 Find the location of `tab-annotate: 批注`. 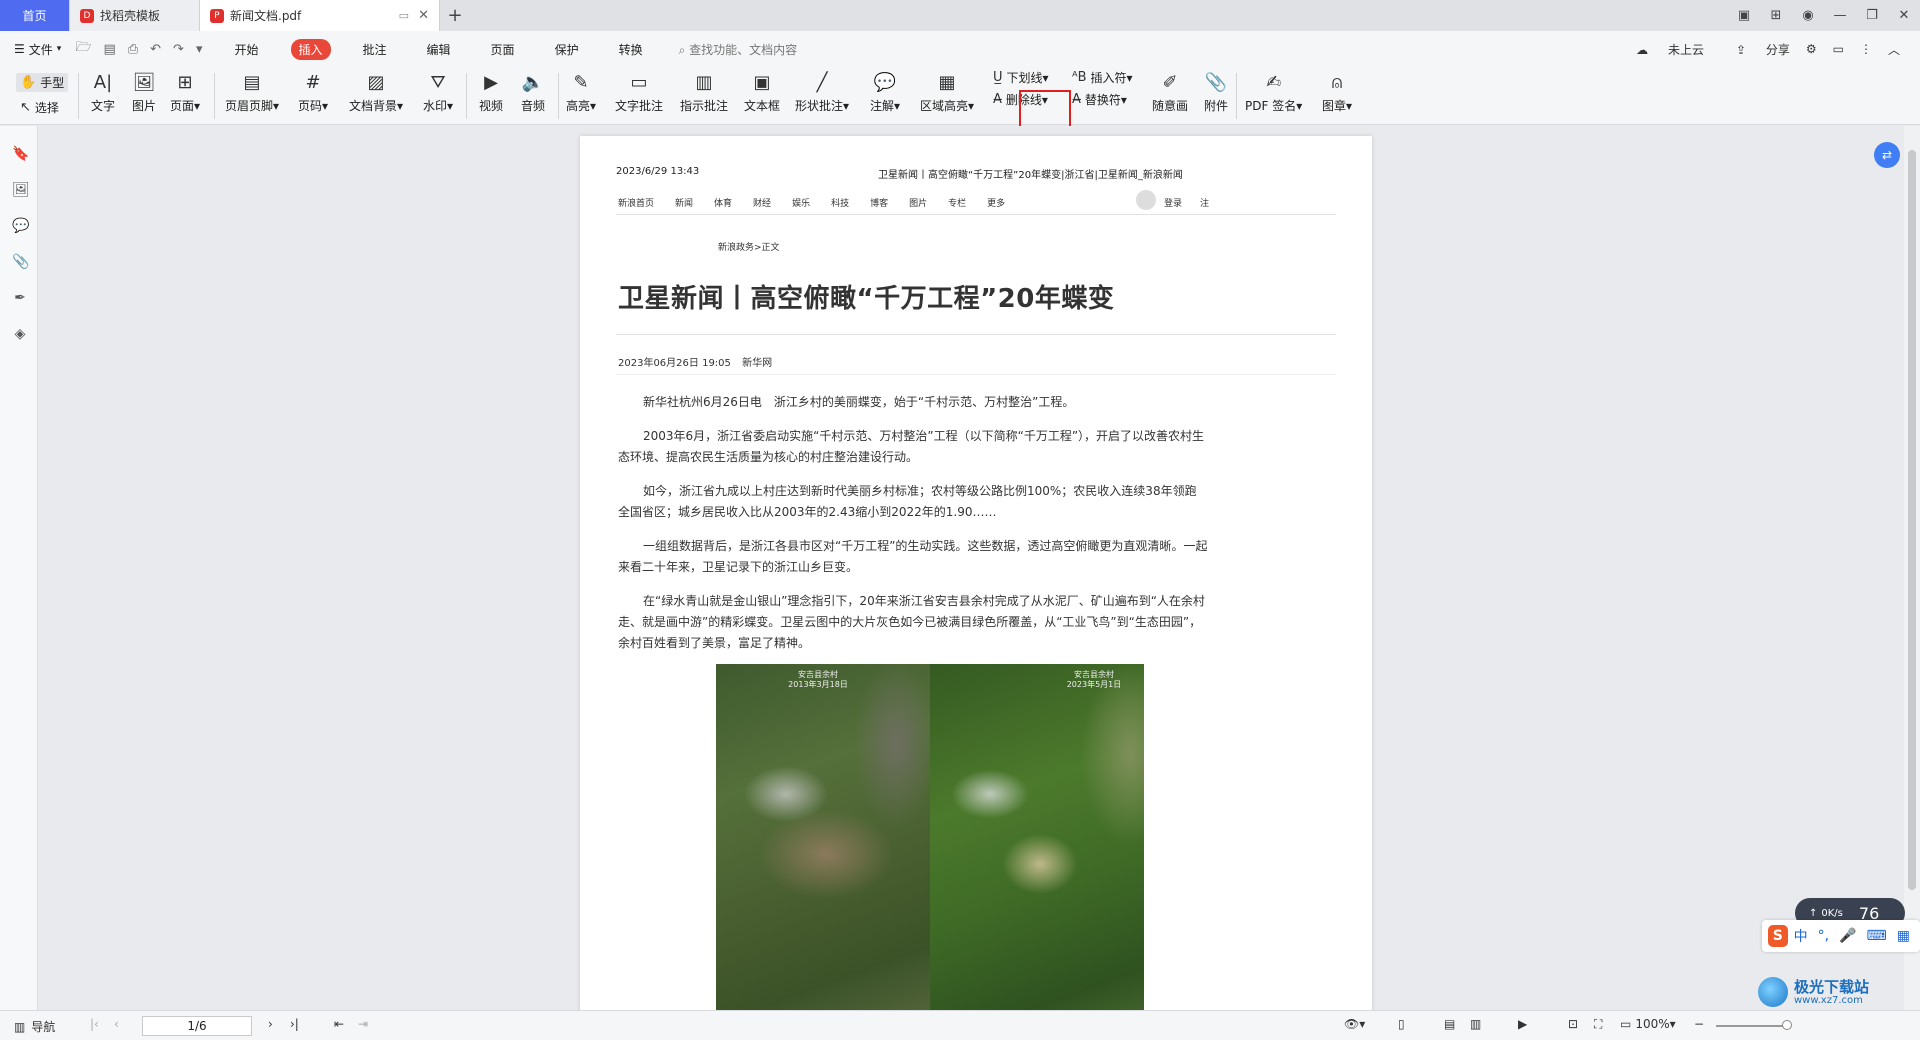

tab-annotate: 批注 is located at coordinates (375, 49).